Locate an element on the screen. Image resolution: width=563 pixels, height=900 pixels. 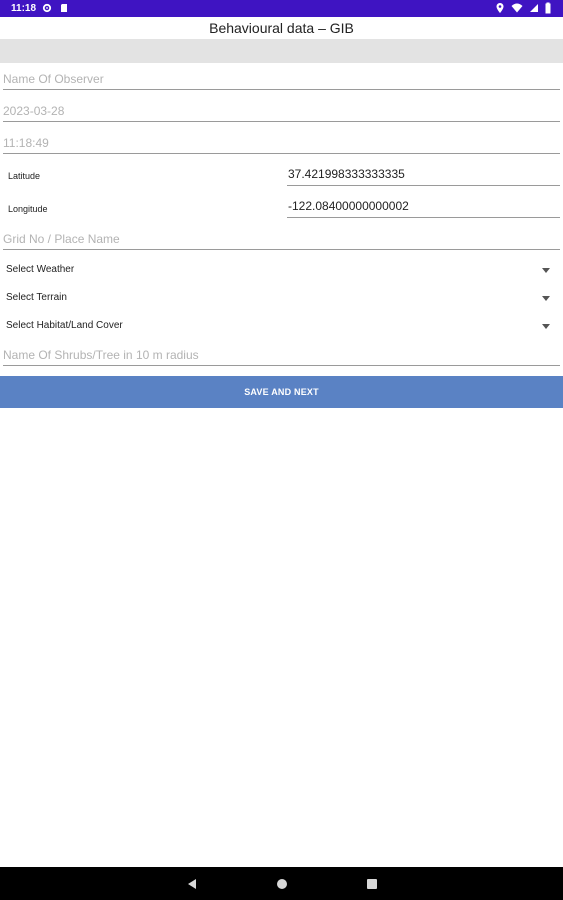
time-input is located at coordinates (281, 143).